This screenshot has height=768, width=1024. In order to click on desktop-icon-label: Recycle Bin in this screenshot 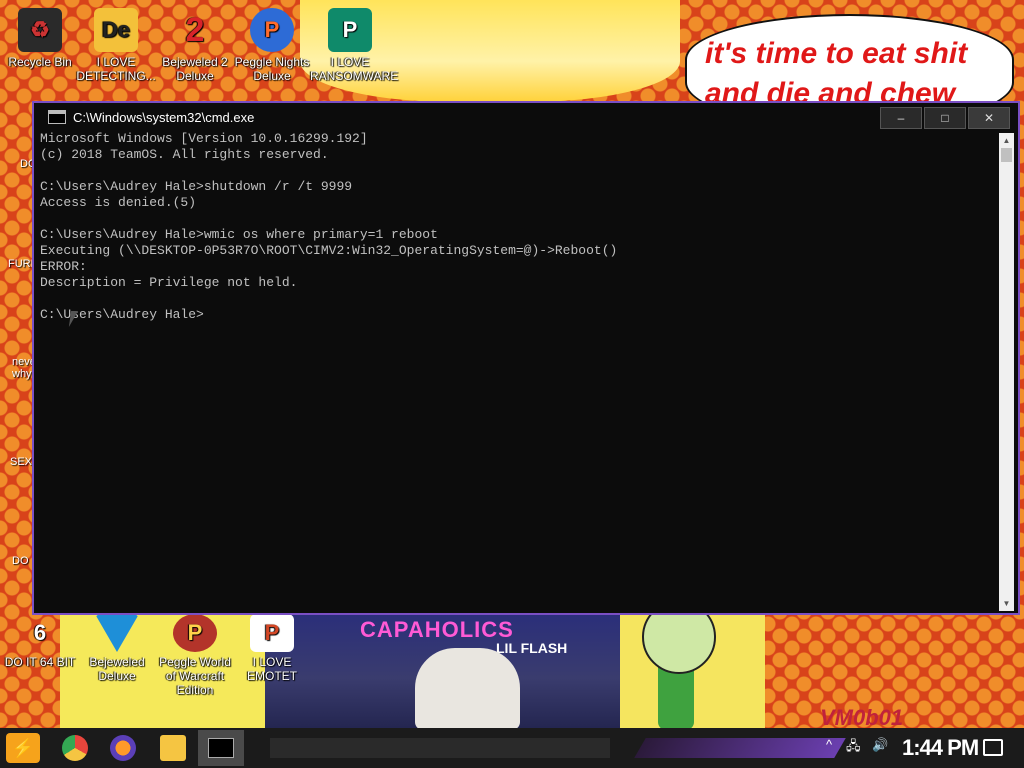, I will do `click(40, 62)`.